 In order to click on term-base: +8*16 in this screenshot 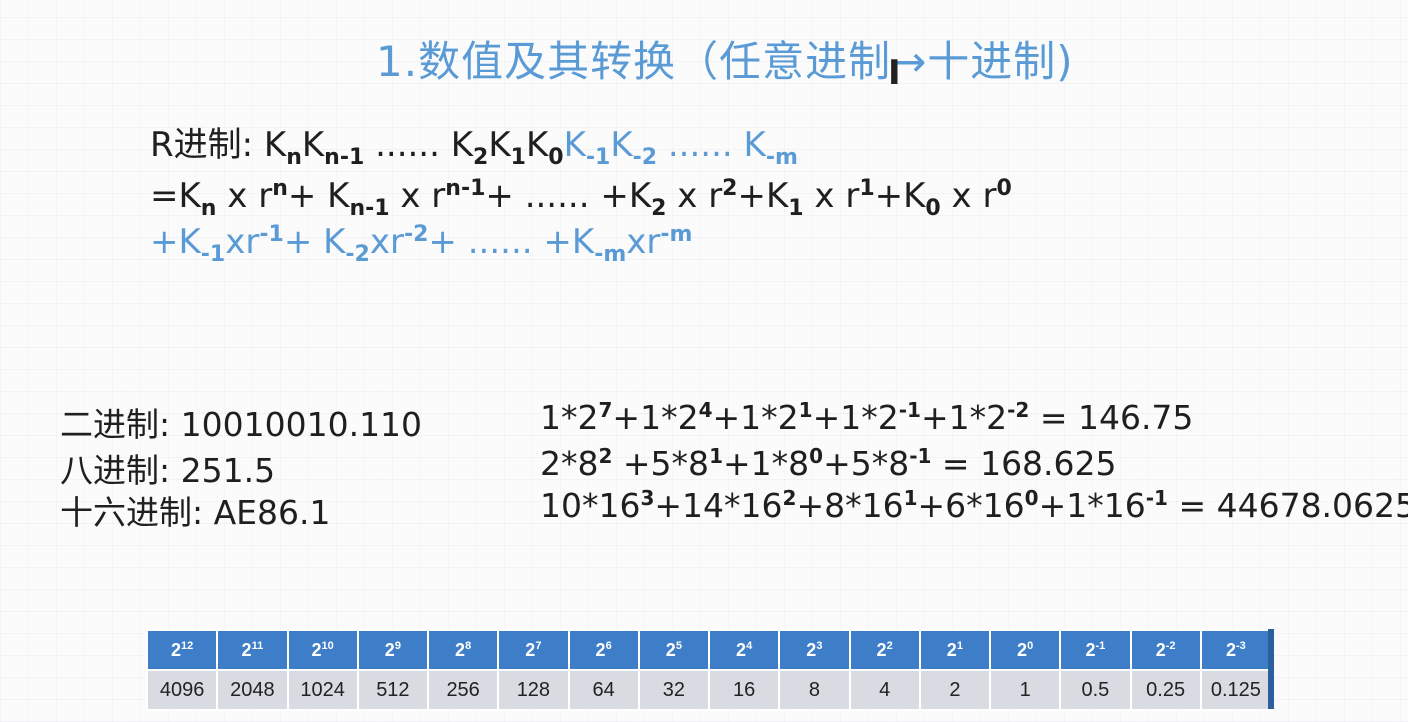, I will do `click(850, 505)`.